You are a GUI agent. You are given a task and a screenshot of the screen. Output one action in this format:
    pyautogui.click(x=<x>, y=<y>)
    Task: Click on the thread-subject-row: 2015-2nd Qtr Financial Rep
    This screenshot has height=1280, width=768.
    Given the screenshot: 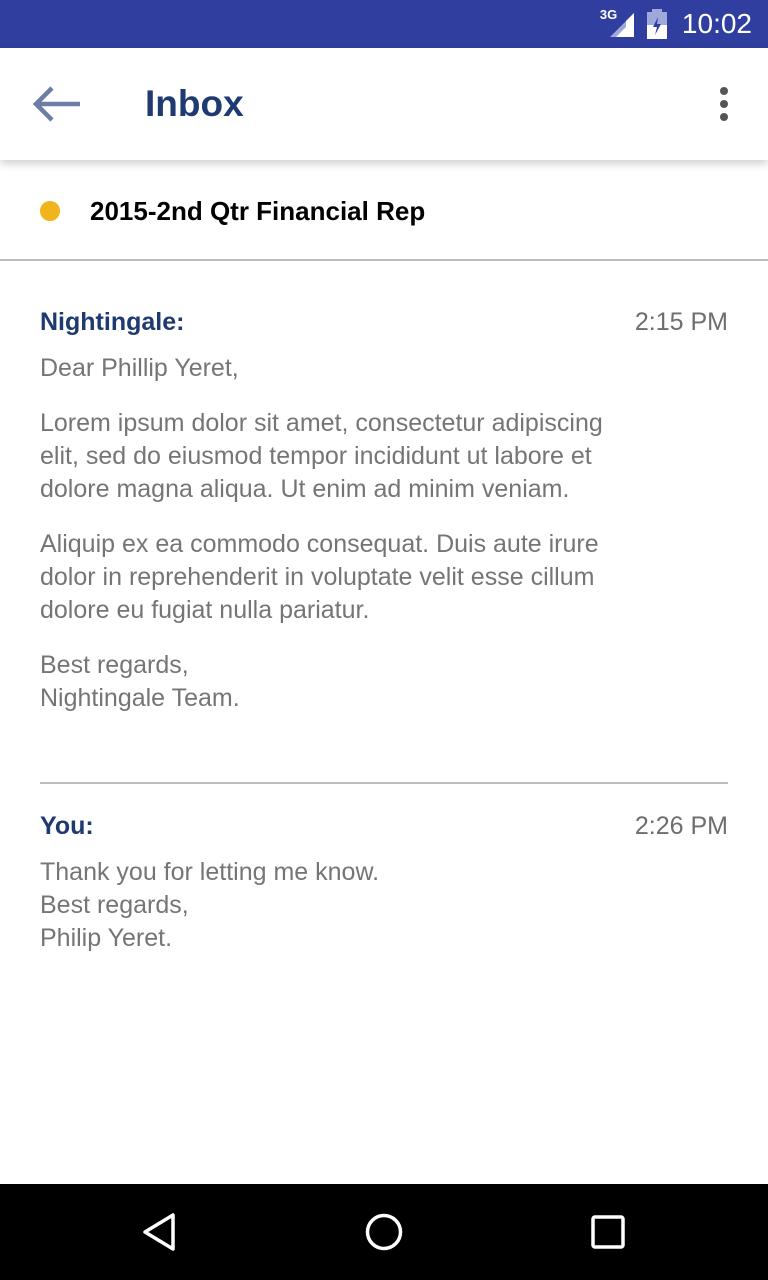 What is the action you would take?
    pyautogui.click(x=384, y=210)
    